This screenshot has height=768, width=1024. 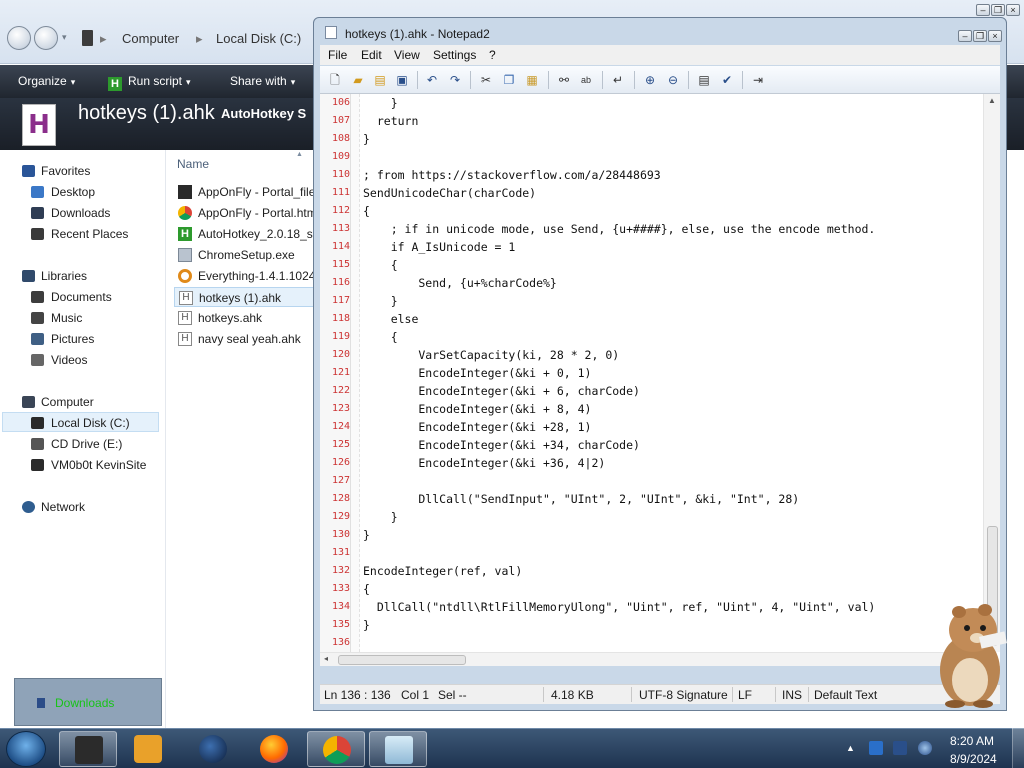 I want to click on nav-favorites: Favorites, so click(x=80, y=171).